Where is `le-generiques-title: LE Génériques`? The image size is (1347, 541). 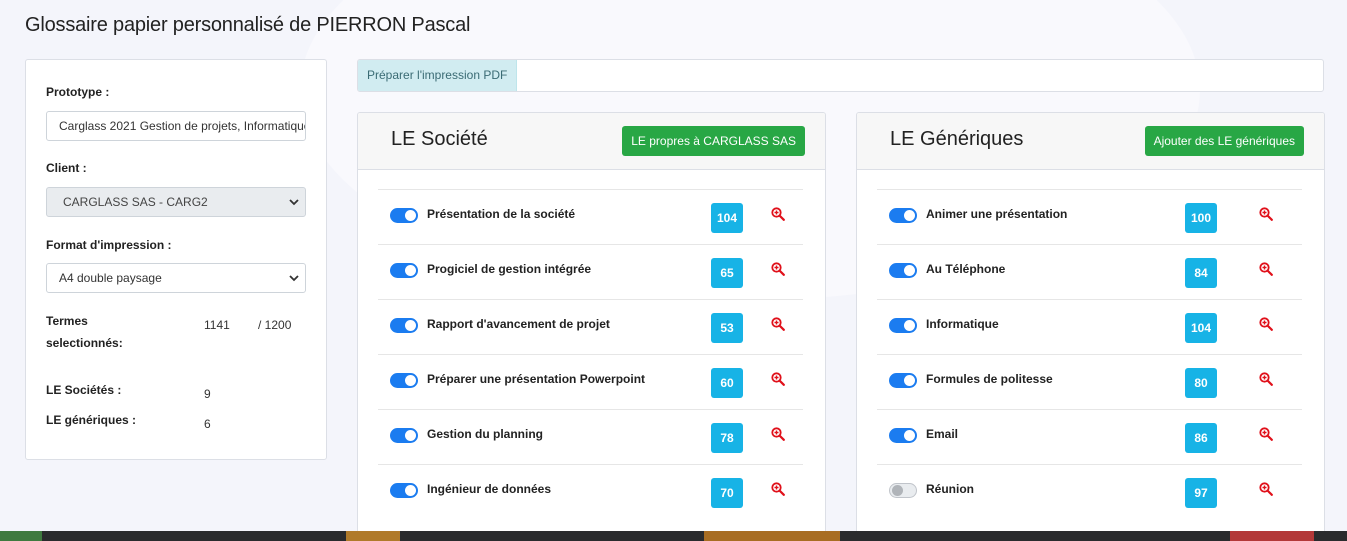
le-generiques-title: LE Génériques is located at coordinates (957, 139).